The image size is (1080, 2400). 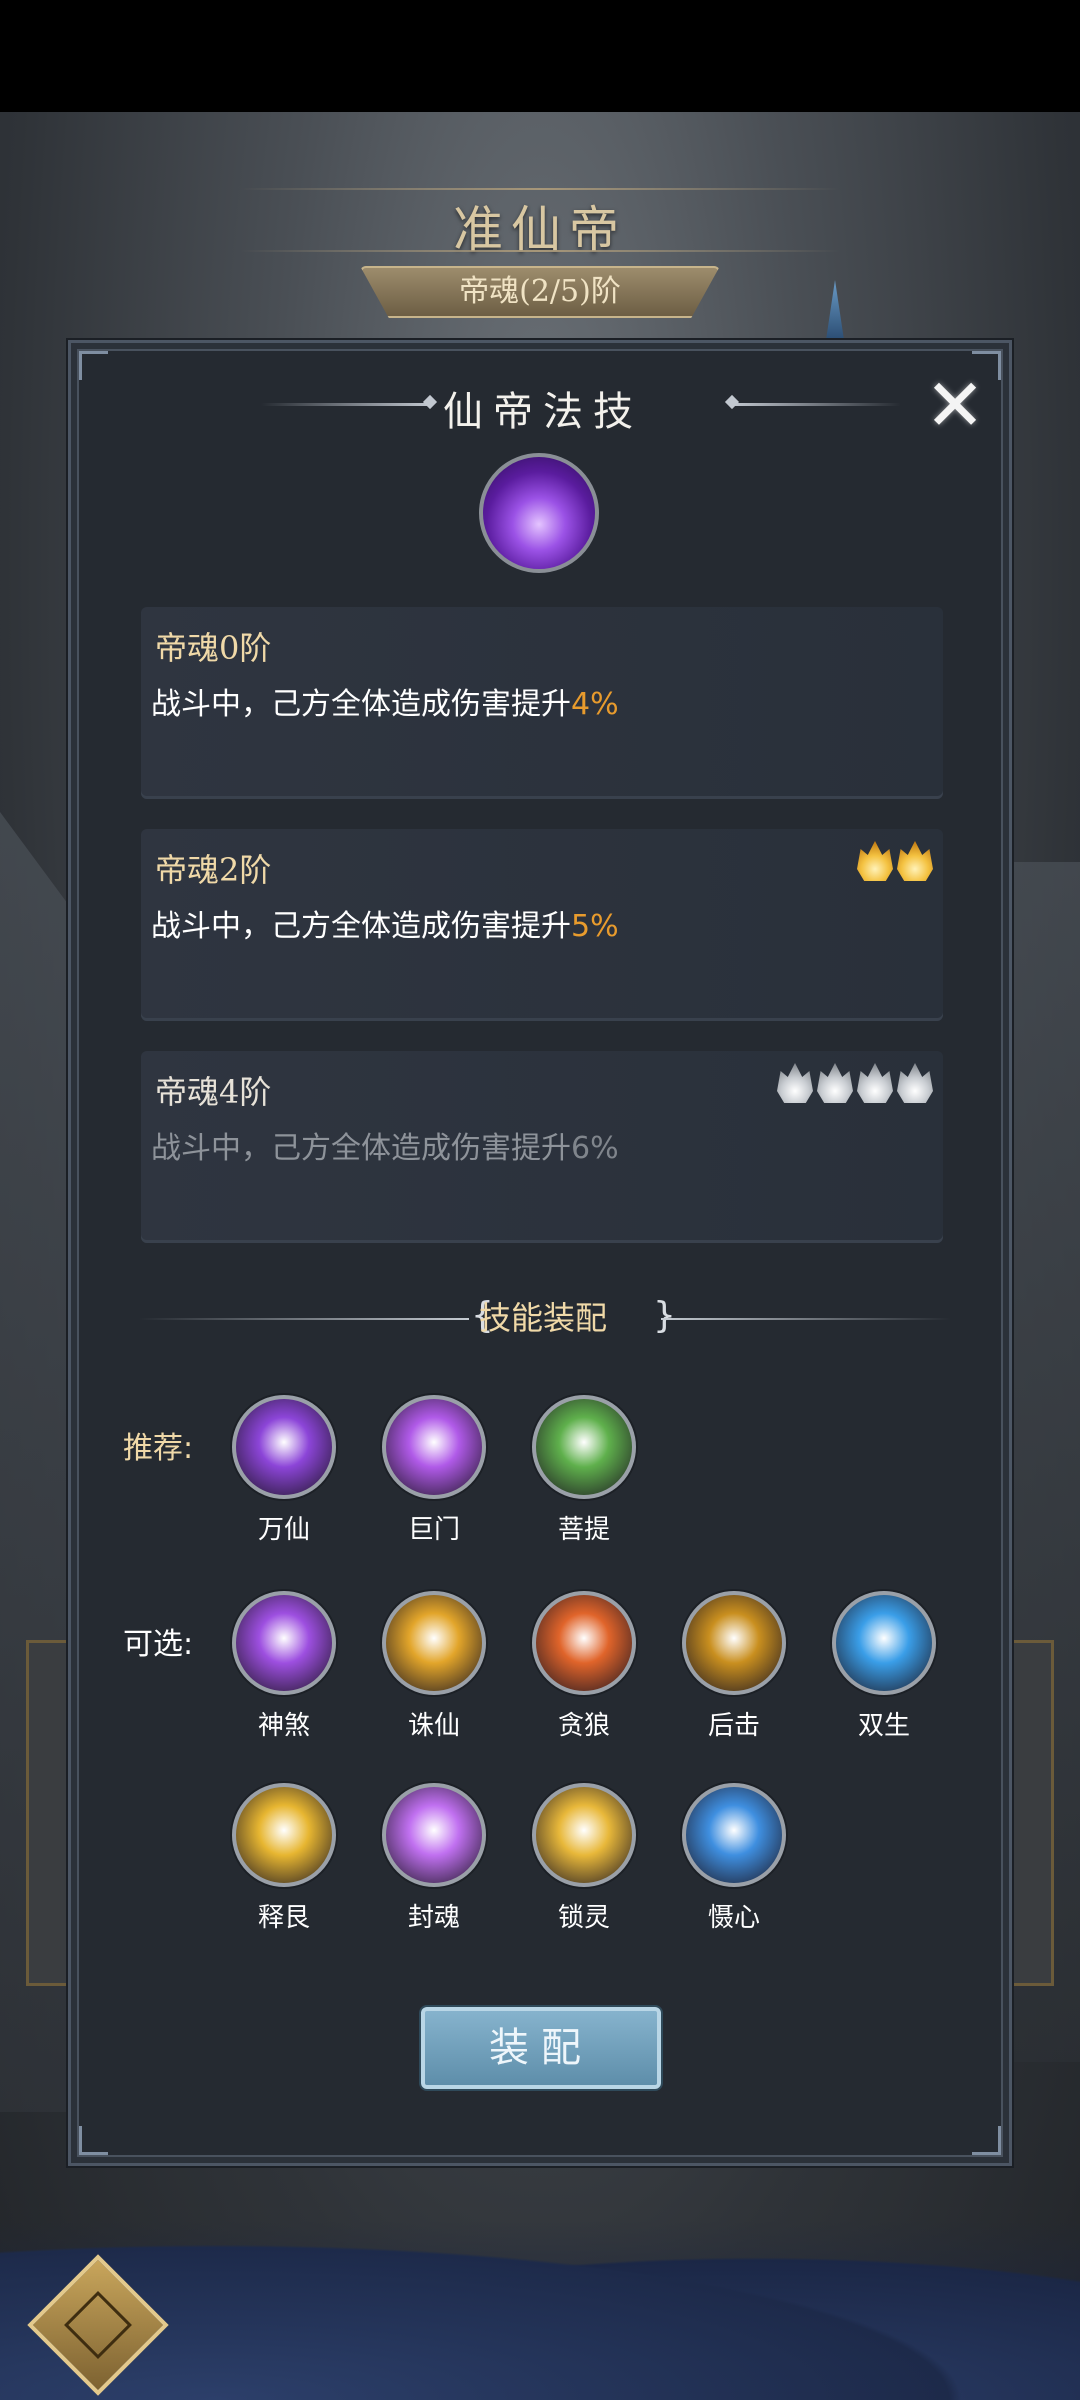 I want to click on tier-percent: 6%, so click(x=595, y=1148).